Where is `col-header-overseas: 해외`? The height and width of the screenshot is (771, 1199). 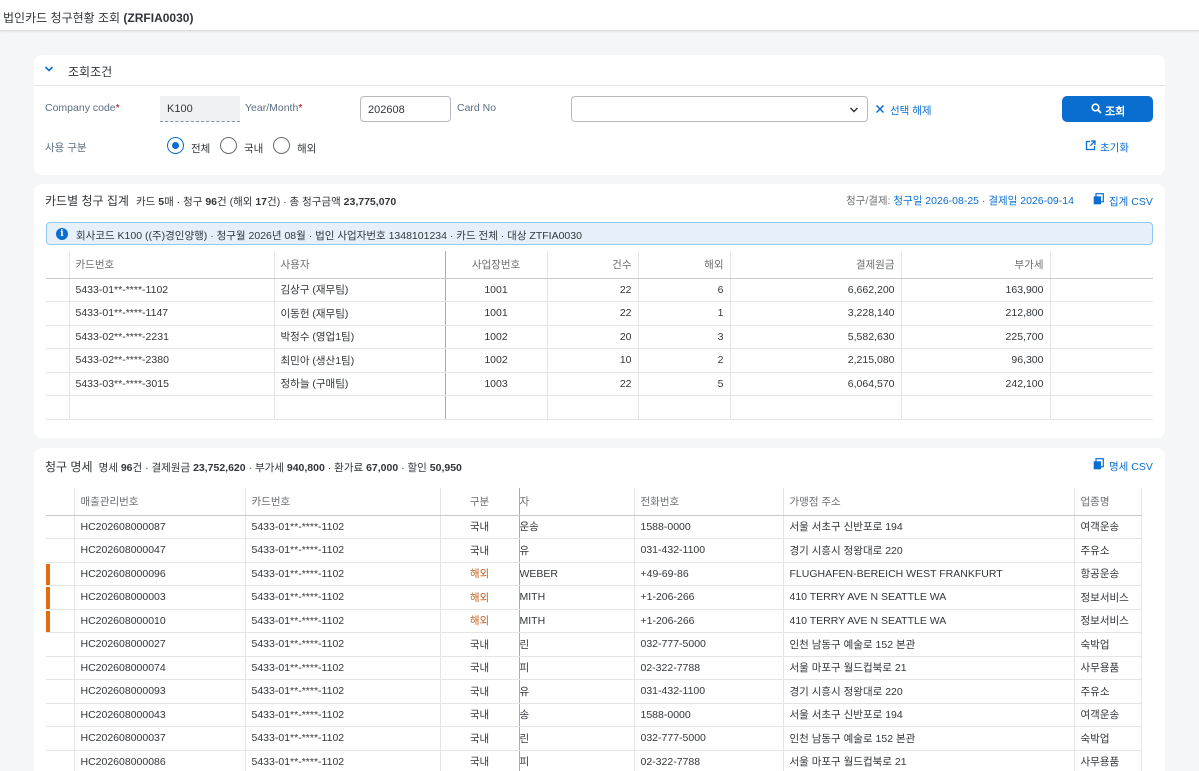
col-header-overseas: 해외 is located at coordinates (684, 265).